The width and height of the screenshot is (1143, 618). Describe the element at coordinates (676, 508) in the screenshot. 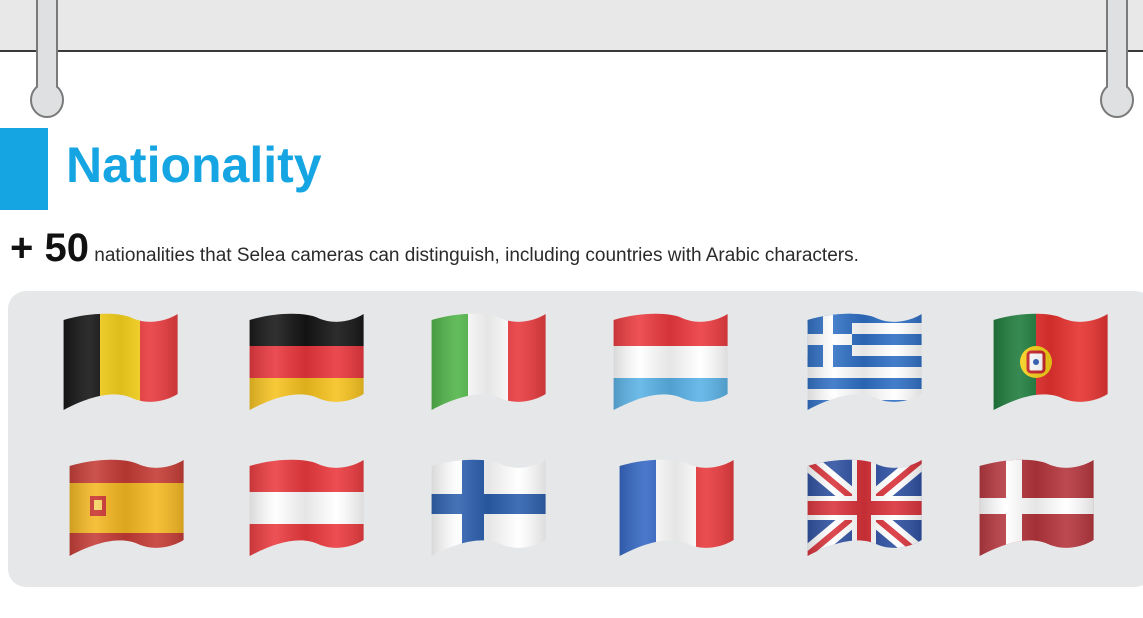

I see `france-flag-icon` at that location.